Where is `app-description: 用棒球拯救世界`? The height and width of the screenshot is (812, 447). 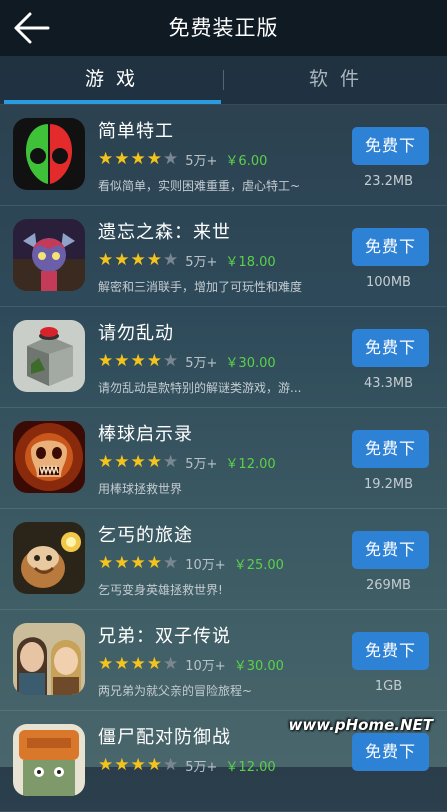
app-description: 用棒球拯救世界 is located at coordinates (140, 489).